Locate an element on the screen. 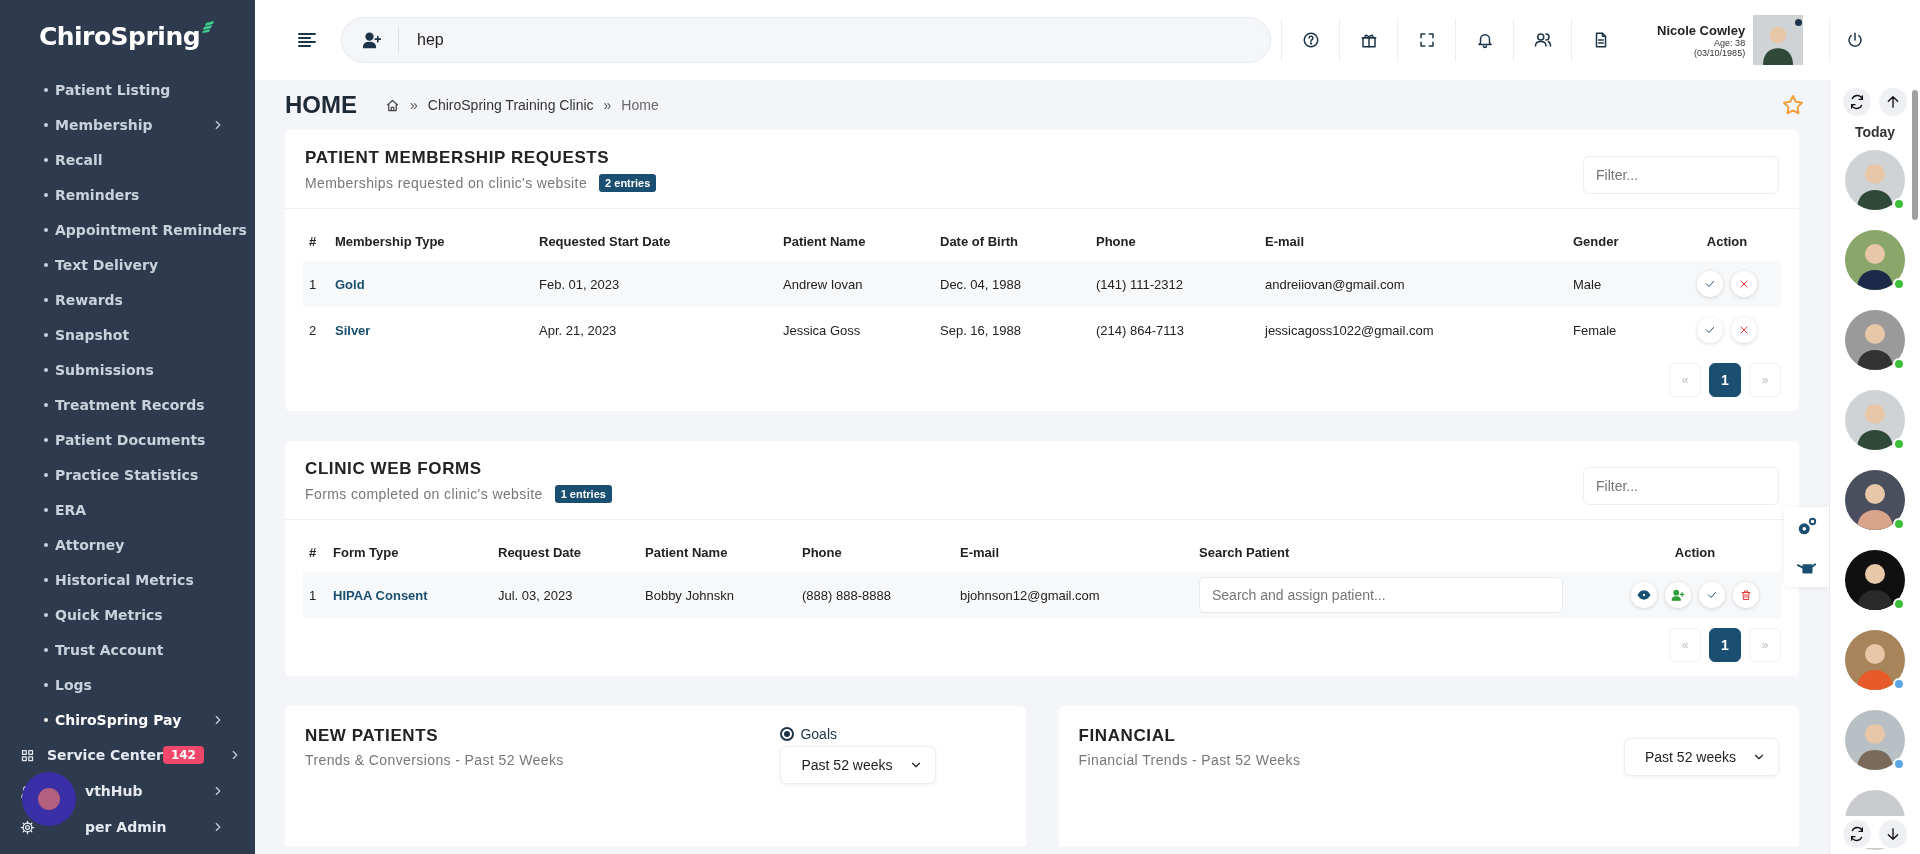  column-header: Form Type is located at coordinates (366, 552).